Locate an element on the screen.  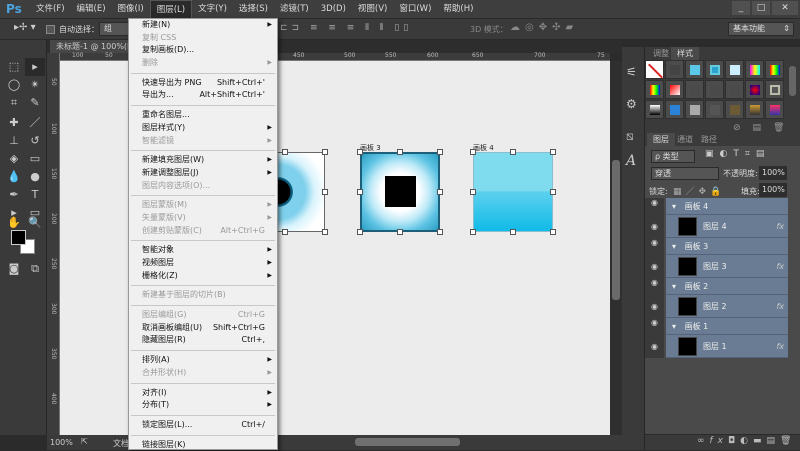
vertical-scroll-thumb is located at coordinates (616, 230).